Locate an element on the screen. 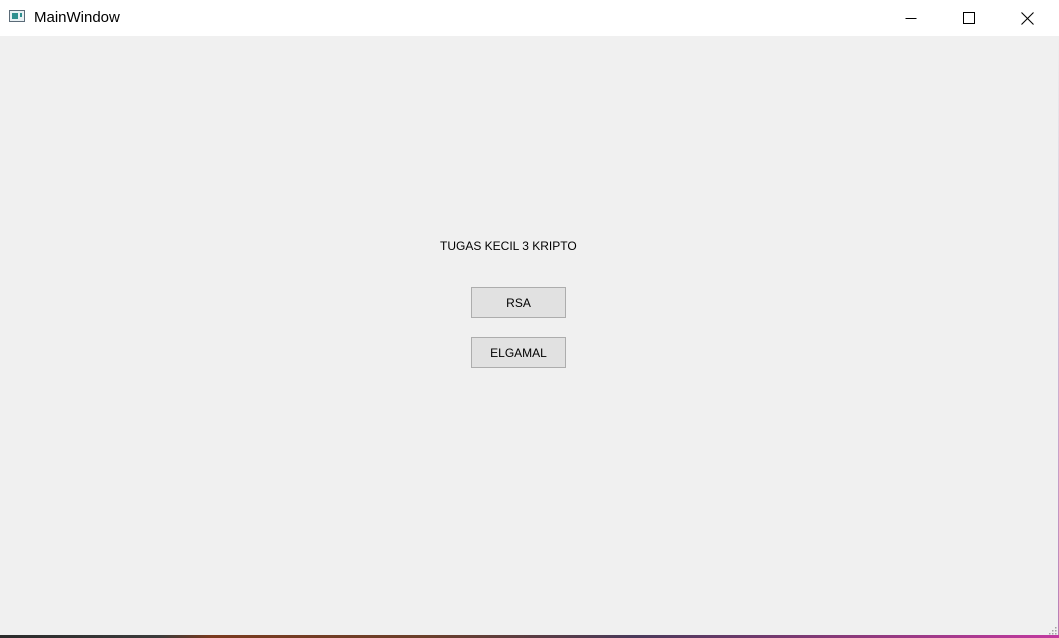 The width and height of the screenshot is (1059, 638). resize-grip-icon is located at coordinates (1052, 630).